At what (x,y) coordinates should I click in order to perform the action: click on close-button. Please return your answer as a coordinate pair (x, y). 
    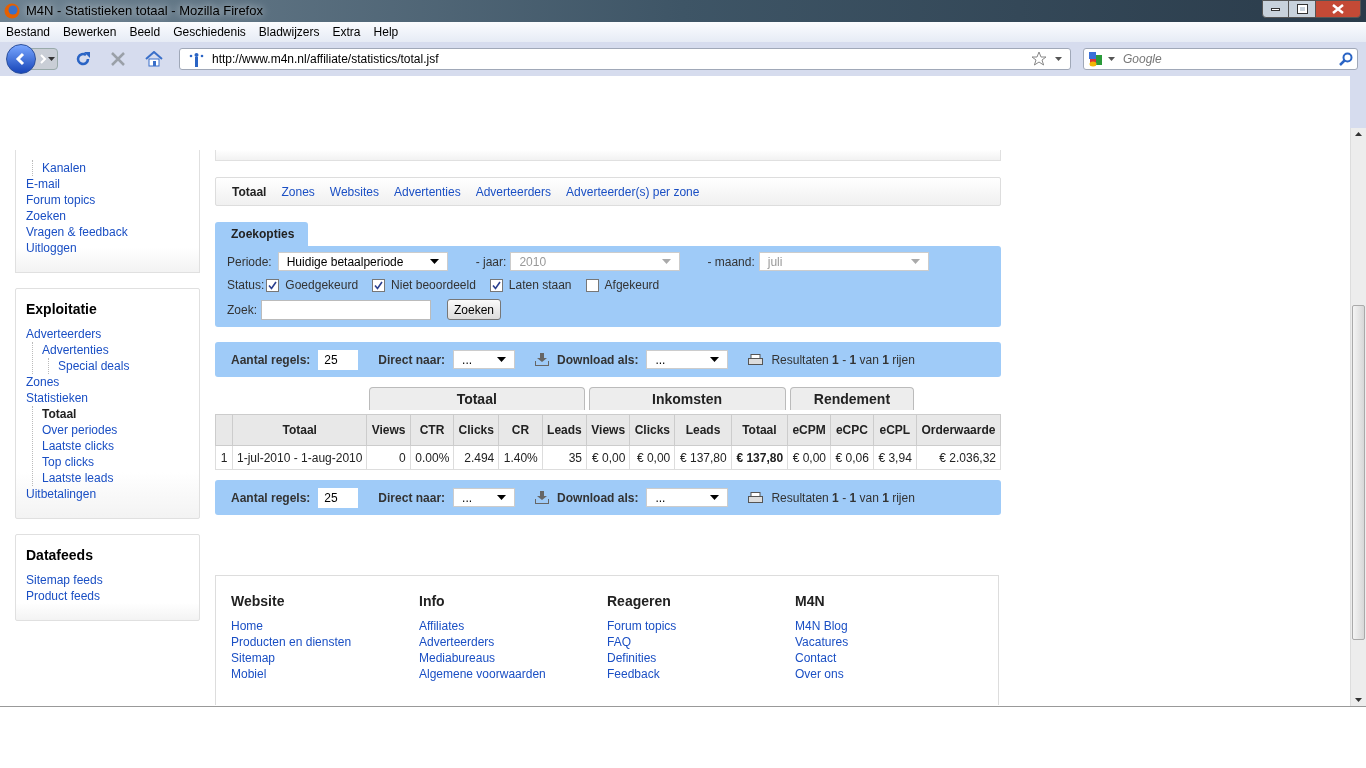
    Looking at the image, I should click on (1338, 9).